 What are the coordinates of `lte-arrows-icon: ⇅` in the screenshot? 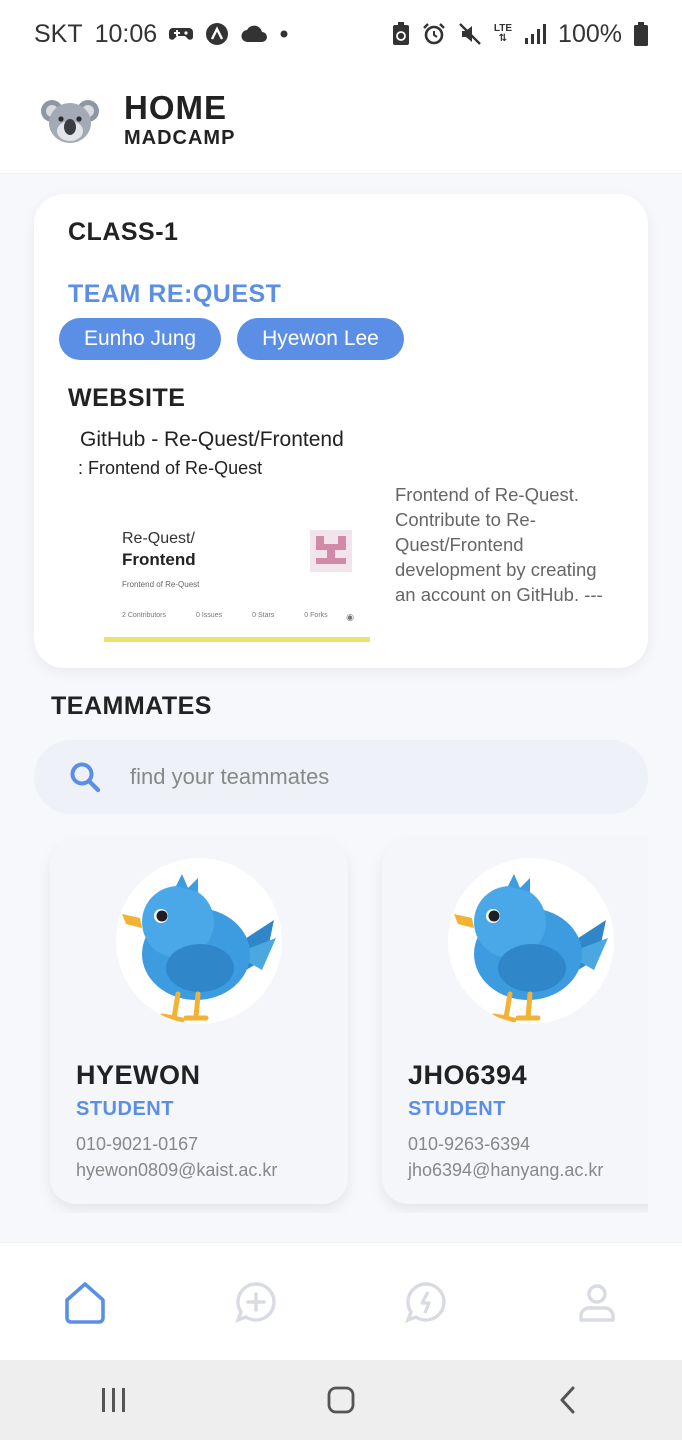 It's located at (503, 38).